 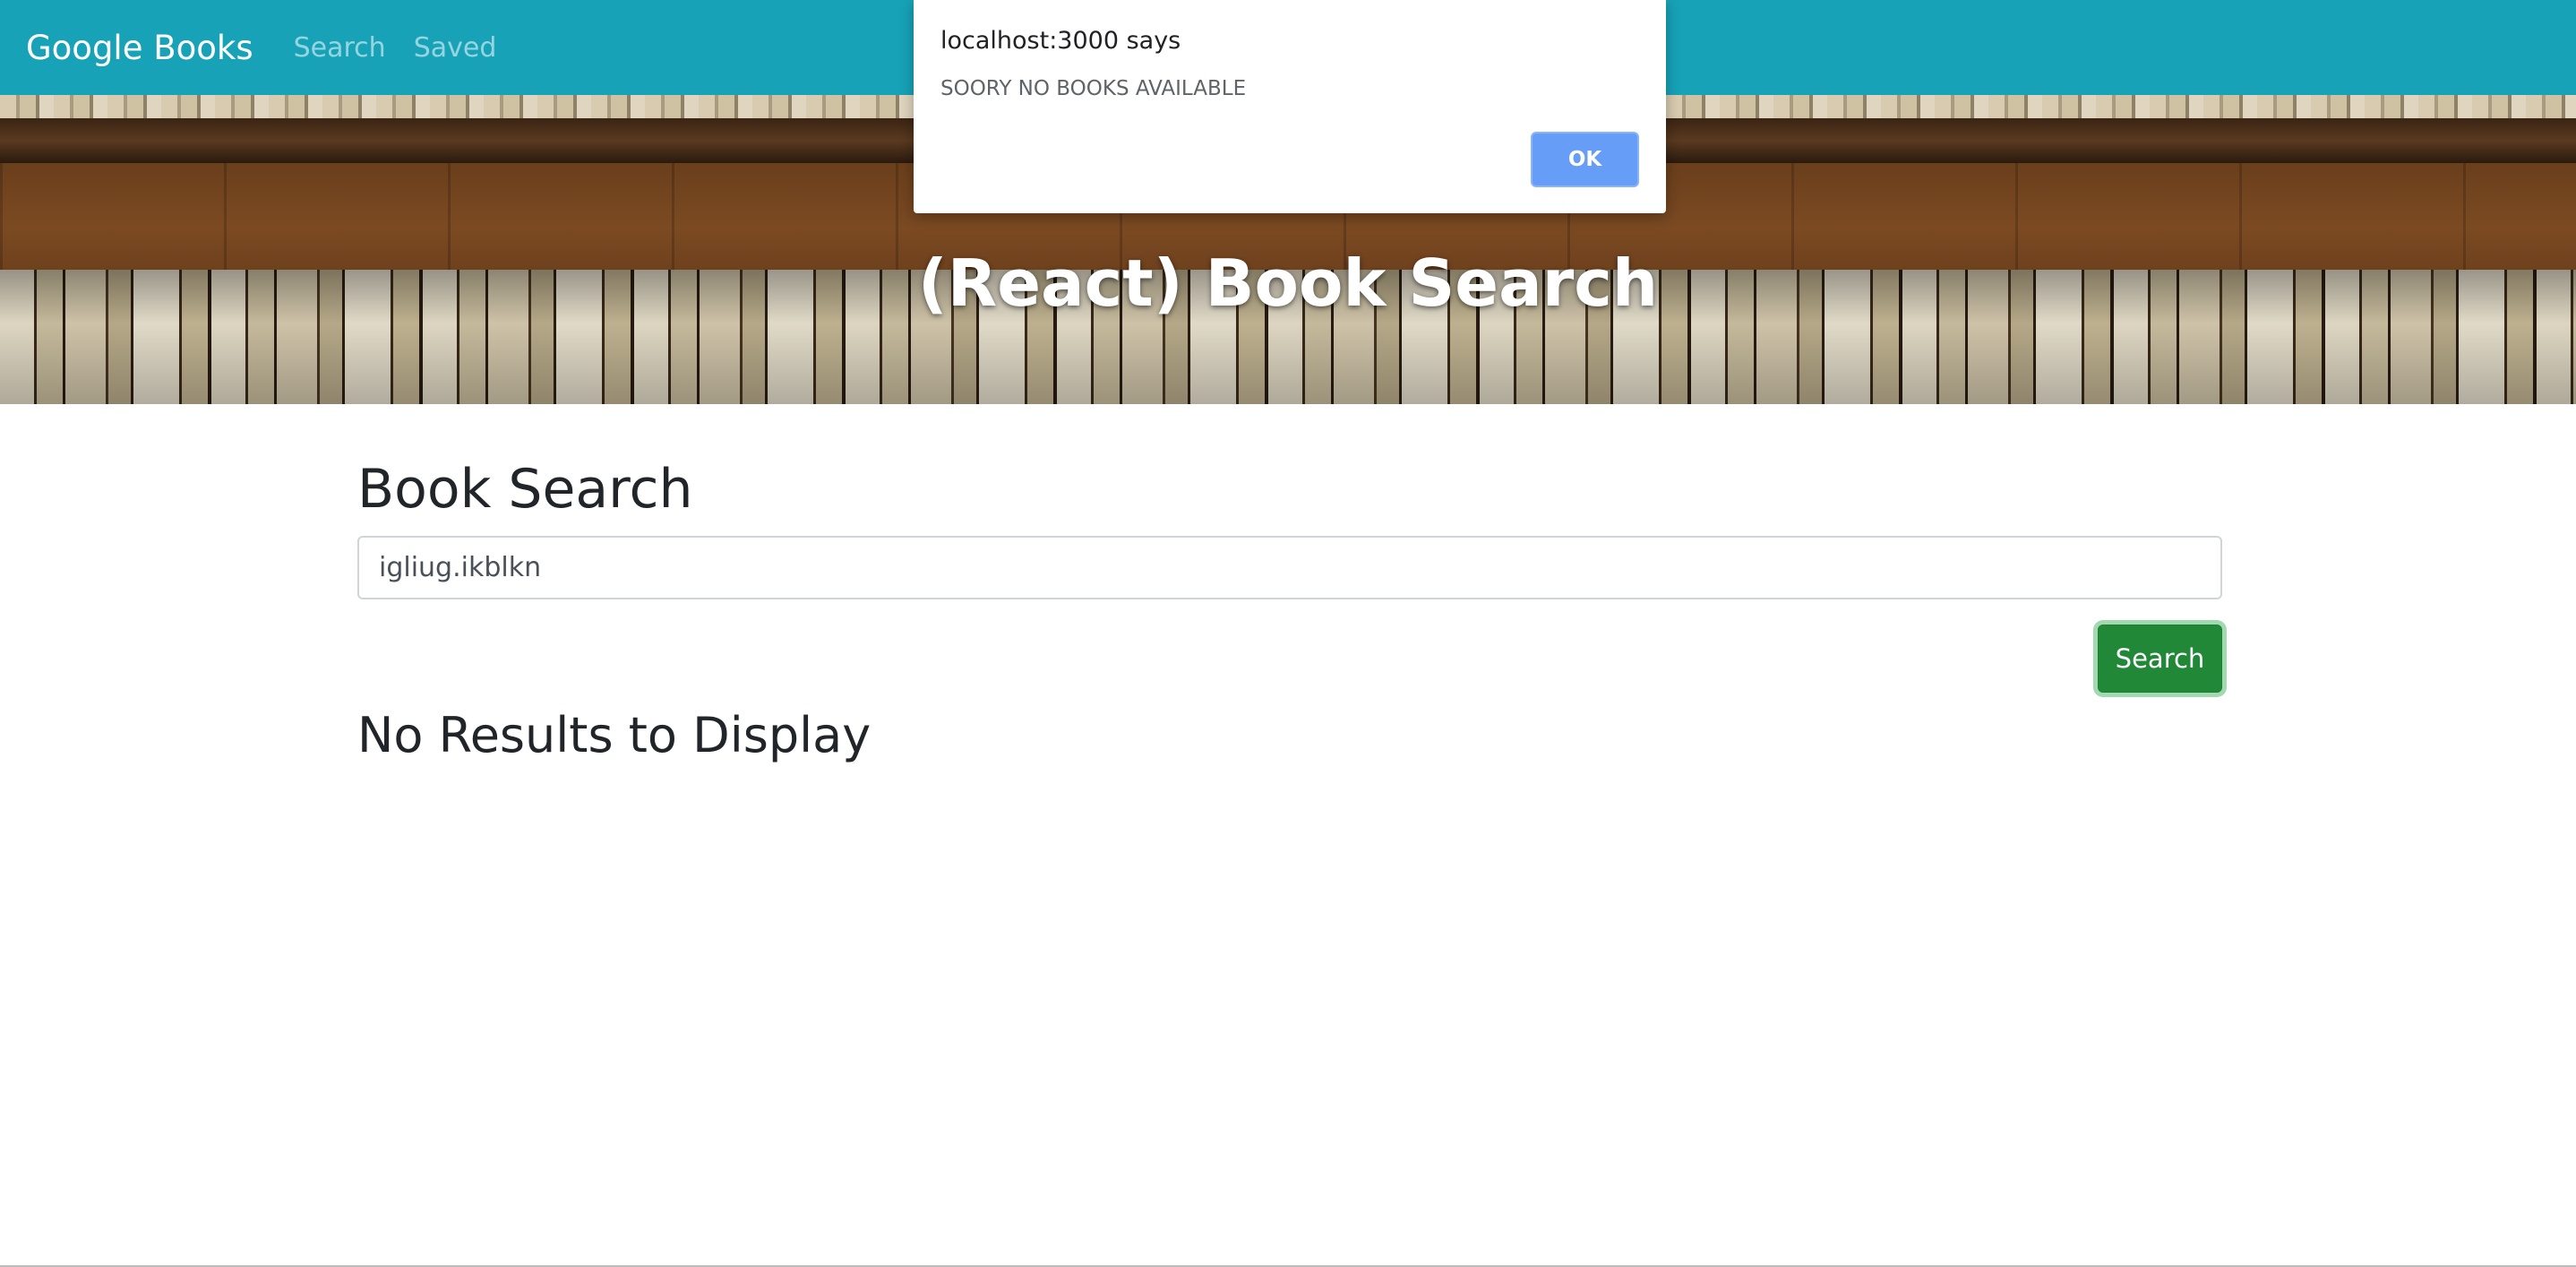 I want to click on dialog-ok-button: OK, so click(x=1585, y=159).